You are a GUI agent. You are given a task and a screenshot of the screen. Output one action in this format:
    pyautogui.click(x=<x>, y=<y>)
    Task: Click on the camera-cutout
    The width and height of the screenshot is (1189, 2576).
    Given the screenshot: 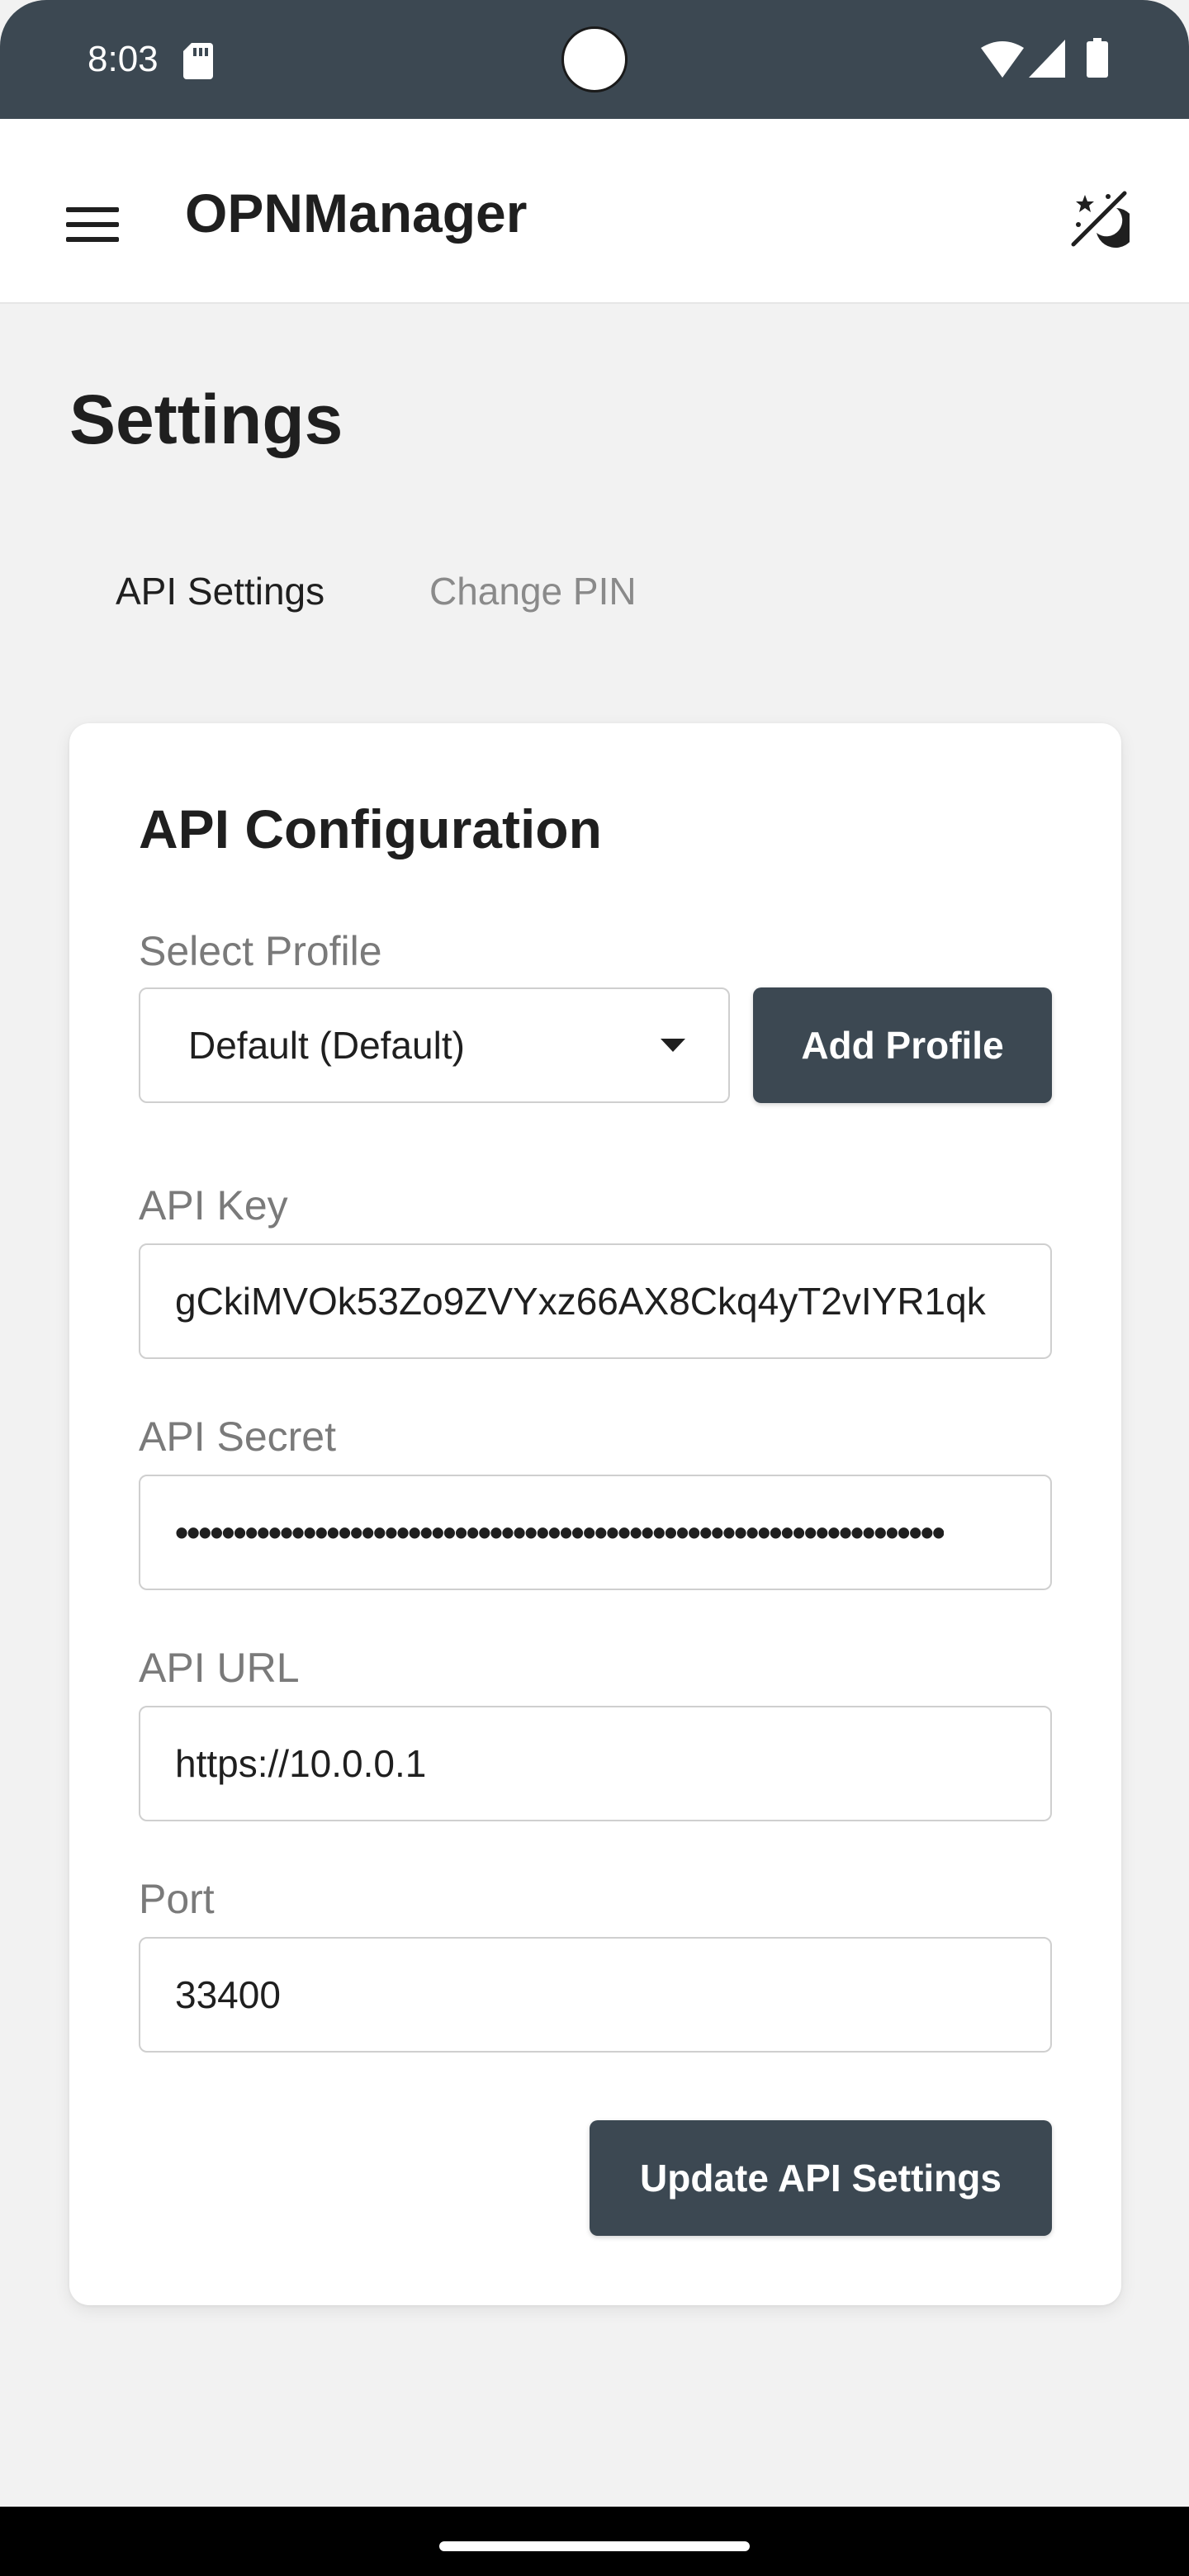 What is the action you would take?
    pyautogui.click(x=594, y=59)
    